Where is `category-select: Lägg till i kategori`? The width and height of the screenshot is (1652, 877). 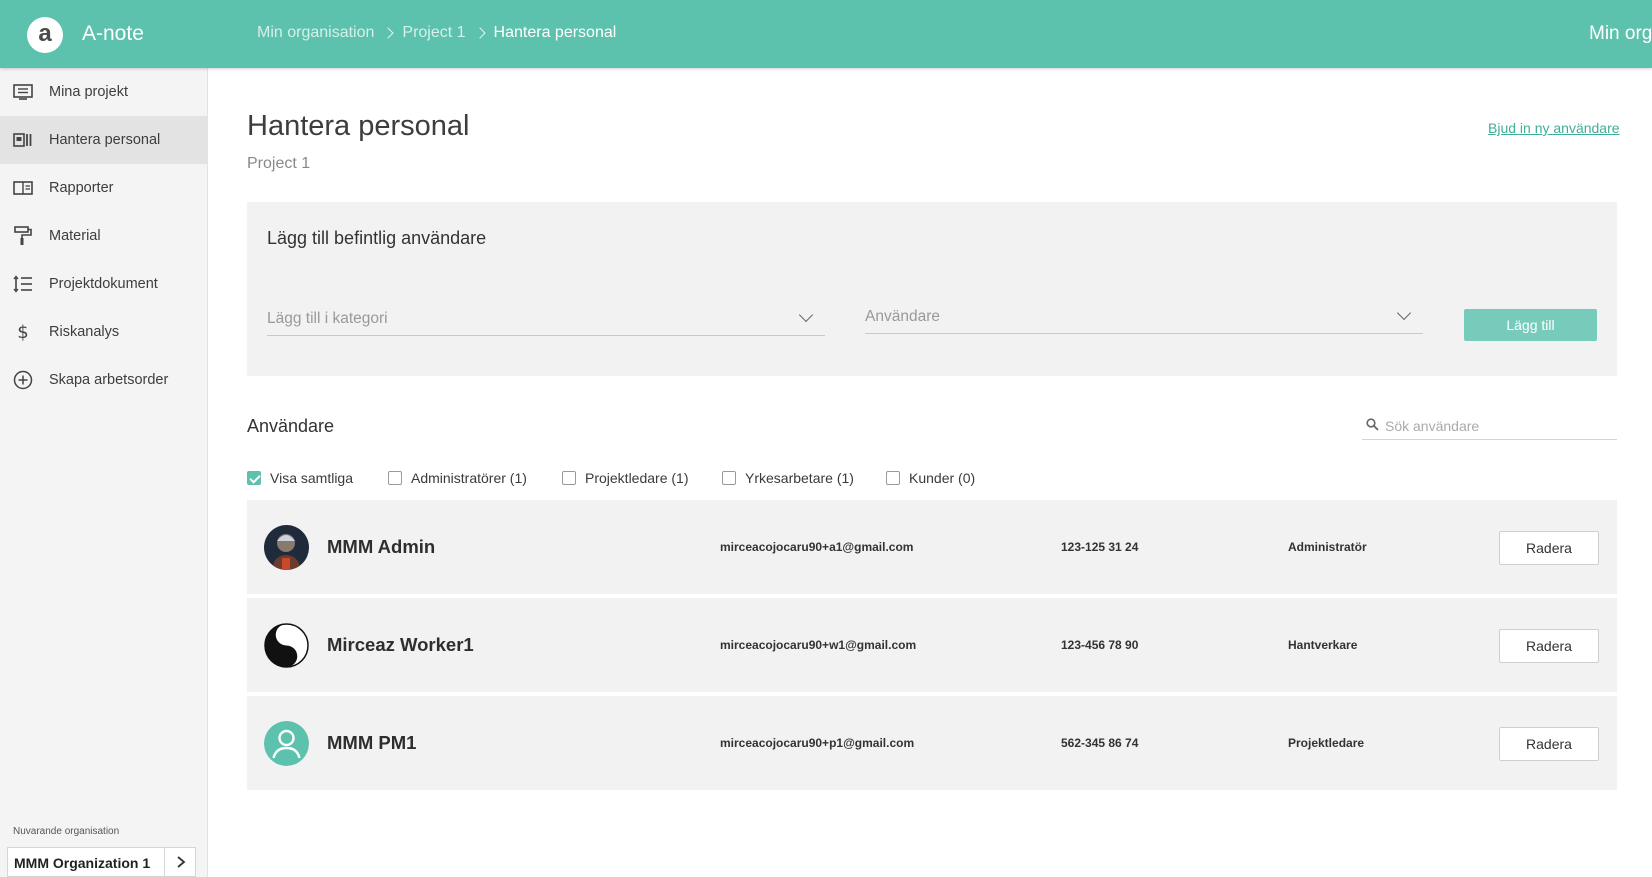
category-select: Lägg till i kategori is located at coordinates (546, 319).